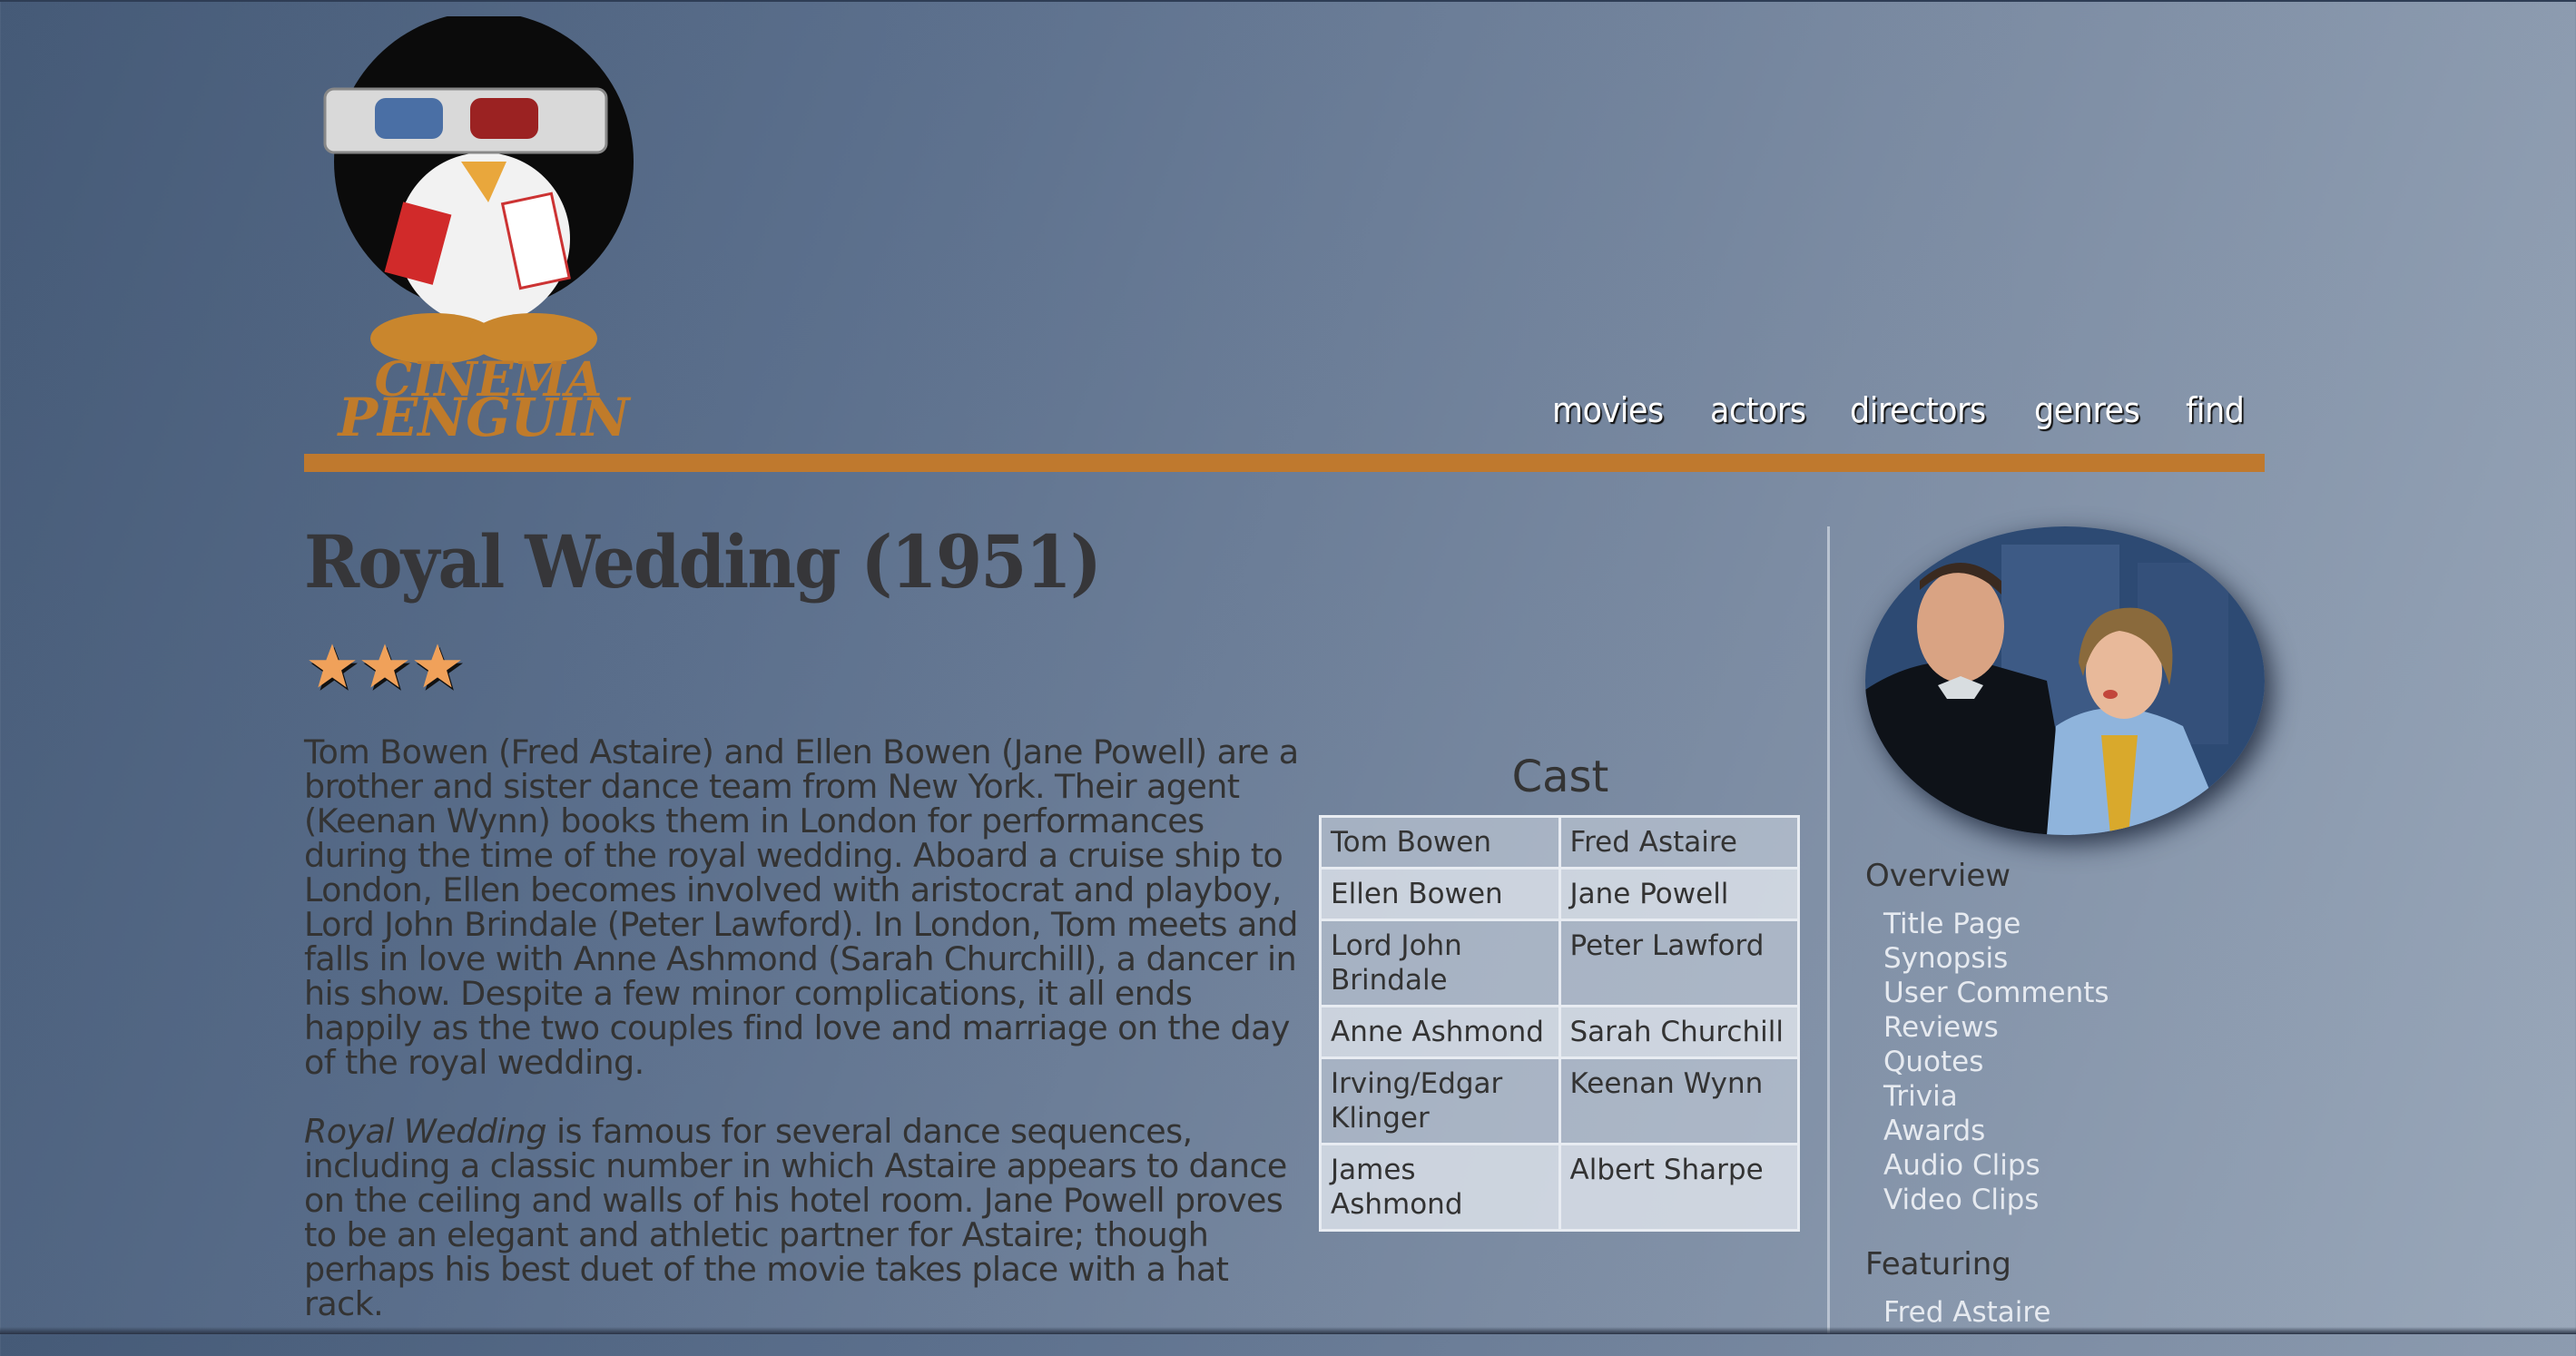 Image resolution: width=2576 pixels, height=1356 pixels. I want to click on main-nav: movies actors directors genres find, so click(1901, 410).